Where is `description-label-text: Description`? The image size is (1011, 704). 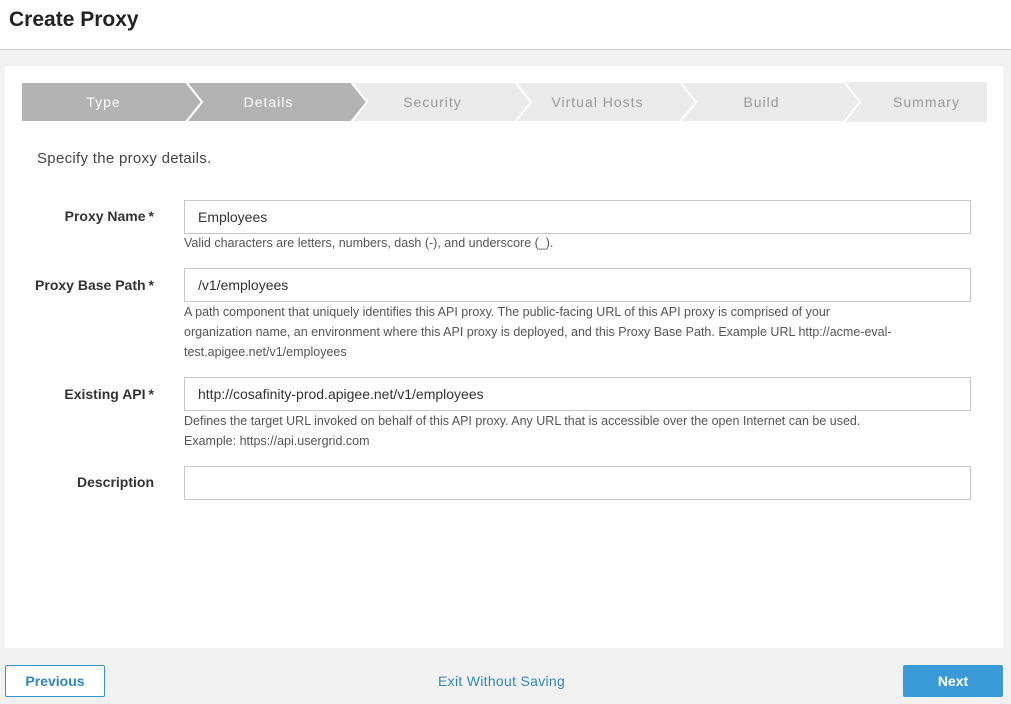
description-label-text: Description is located at coordinates (115, 482).